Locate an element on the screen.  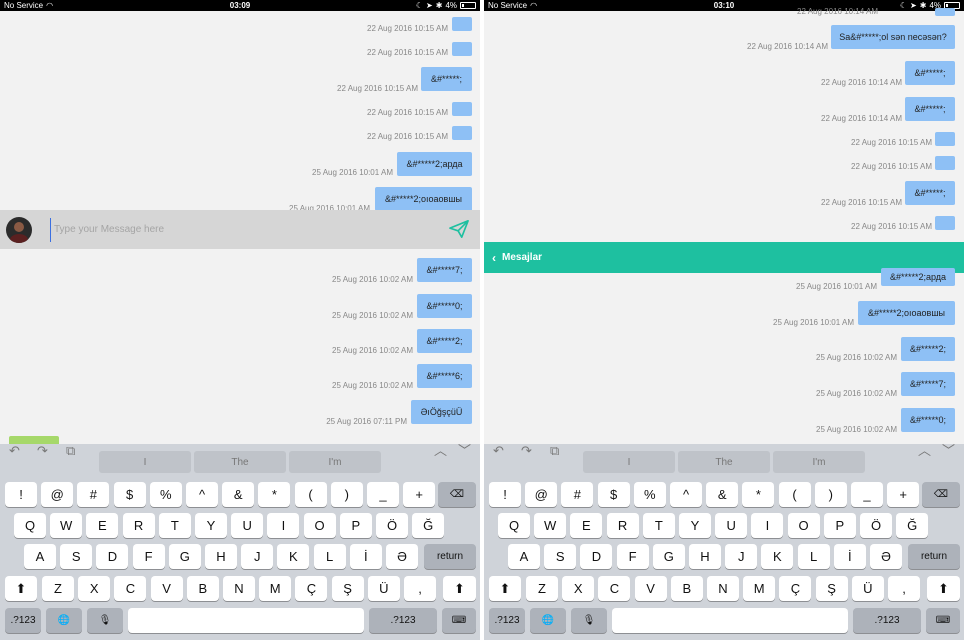
suggestion-item: I is located at coordinates (629, 462).